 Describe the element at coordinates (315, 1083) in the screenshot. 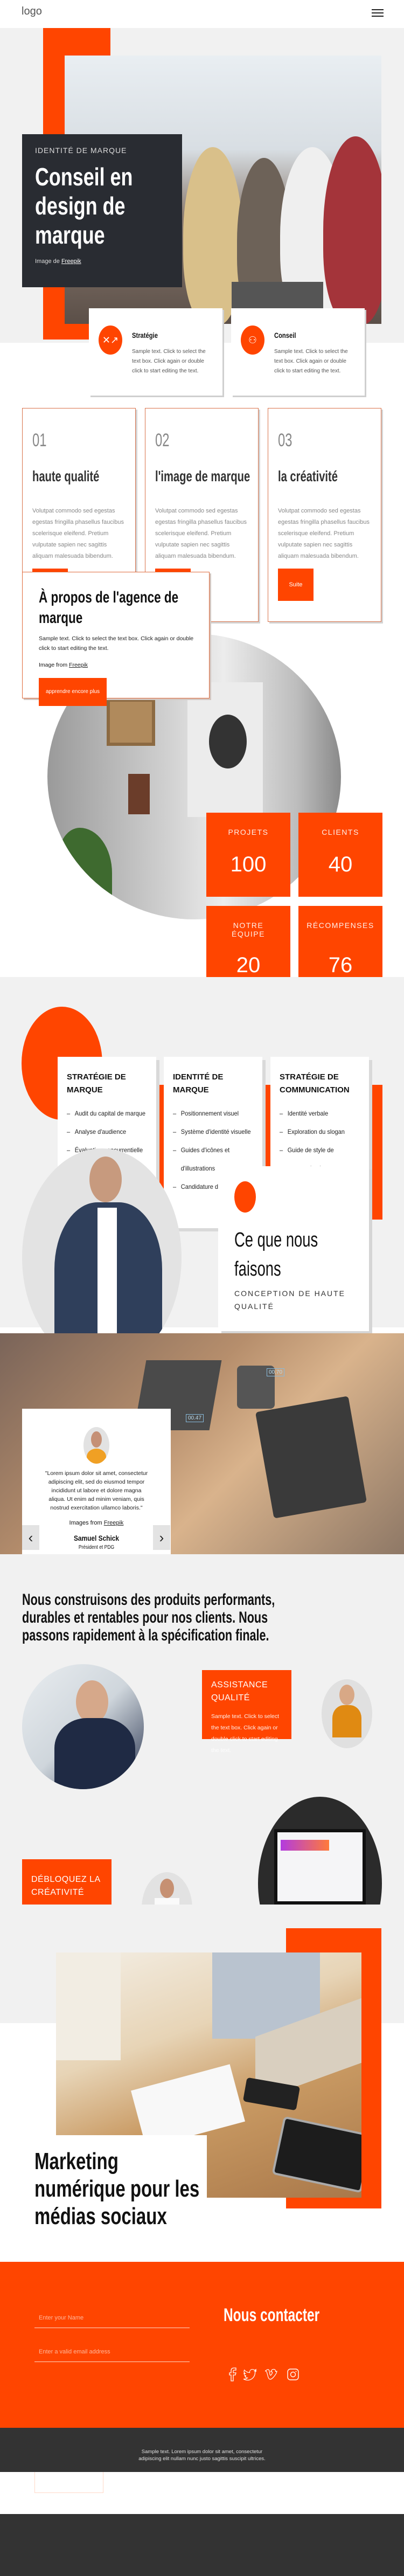

I see `service-title: STRATÉGIE DE COMMUNICATION` at that location.